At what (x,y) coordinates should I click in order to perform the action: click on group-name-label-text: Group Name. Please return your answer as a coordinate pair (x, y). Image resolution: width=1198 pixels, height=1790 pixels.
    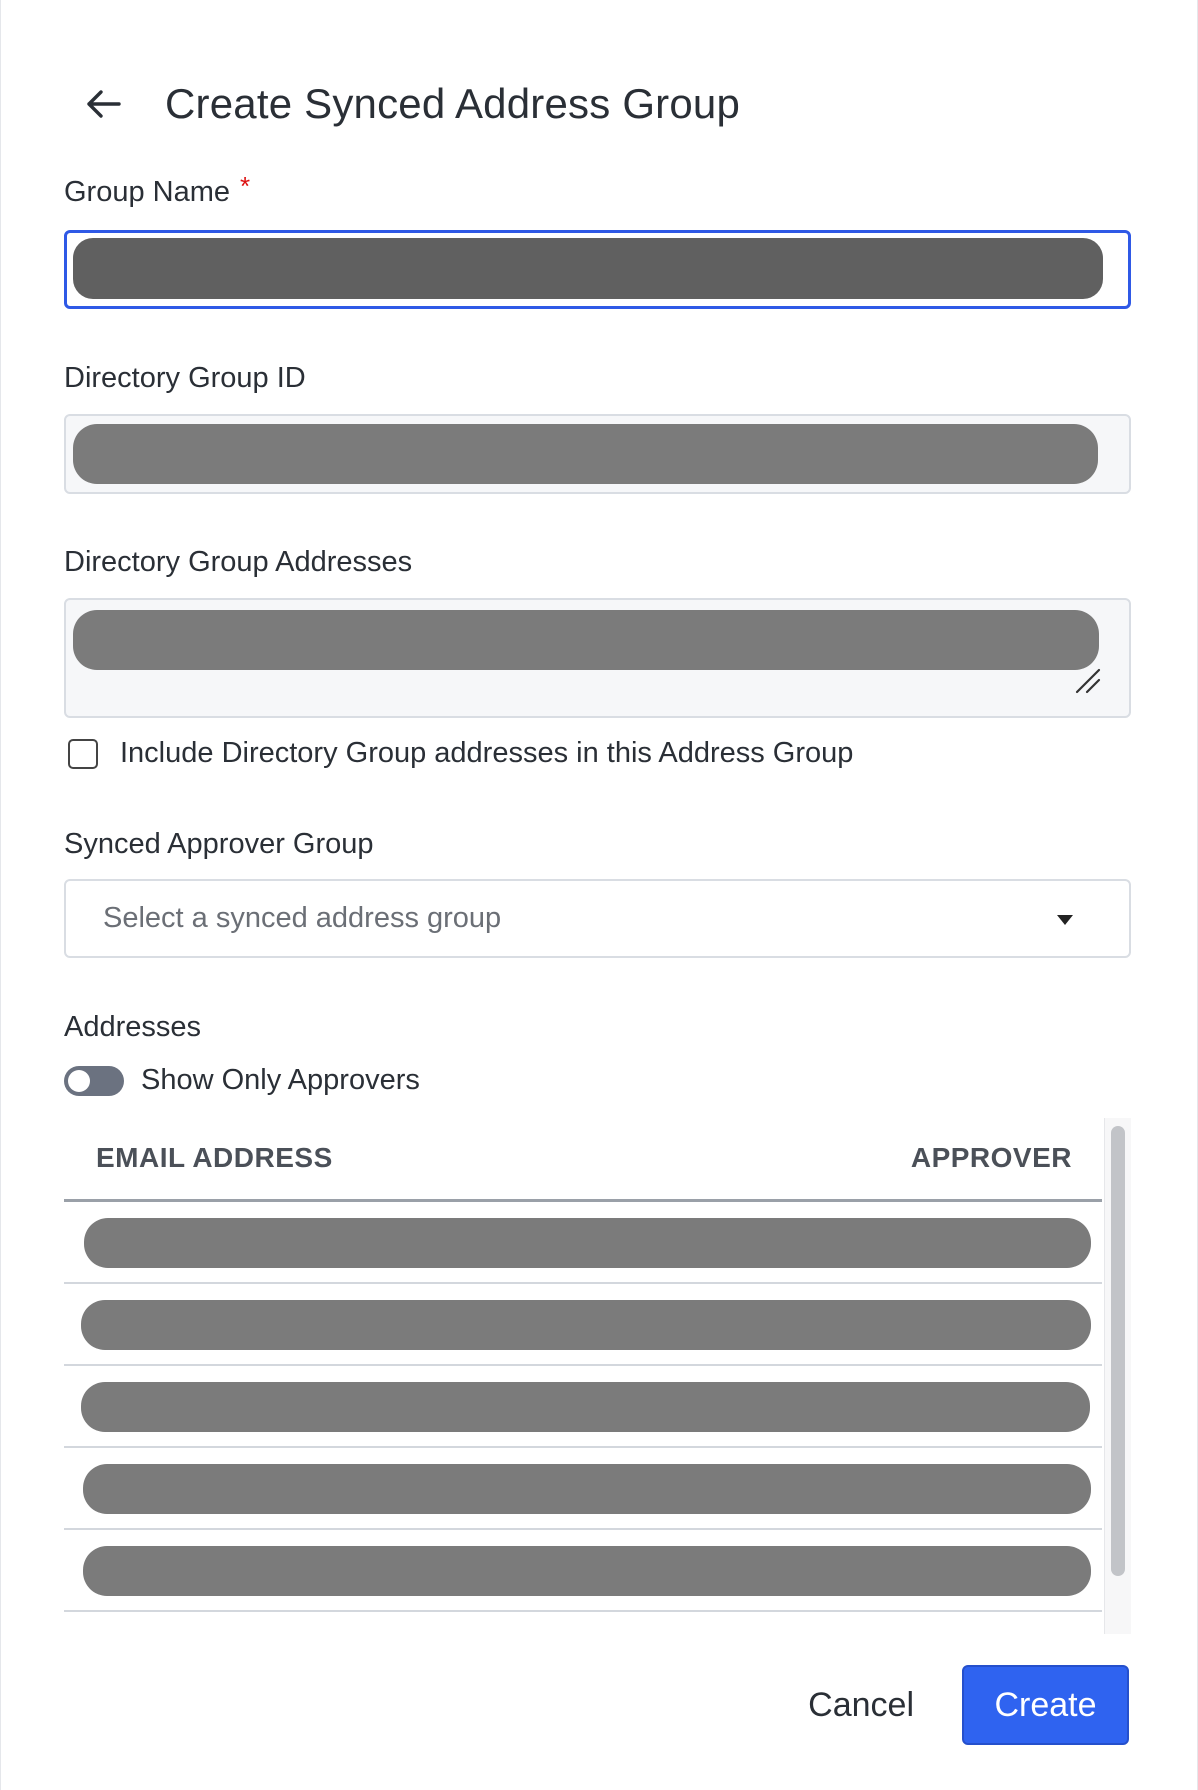
    Looking at the image, I should click on (147, 192).